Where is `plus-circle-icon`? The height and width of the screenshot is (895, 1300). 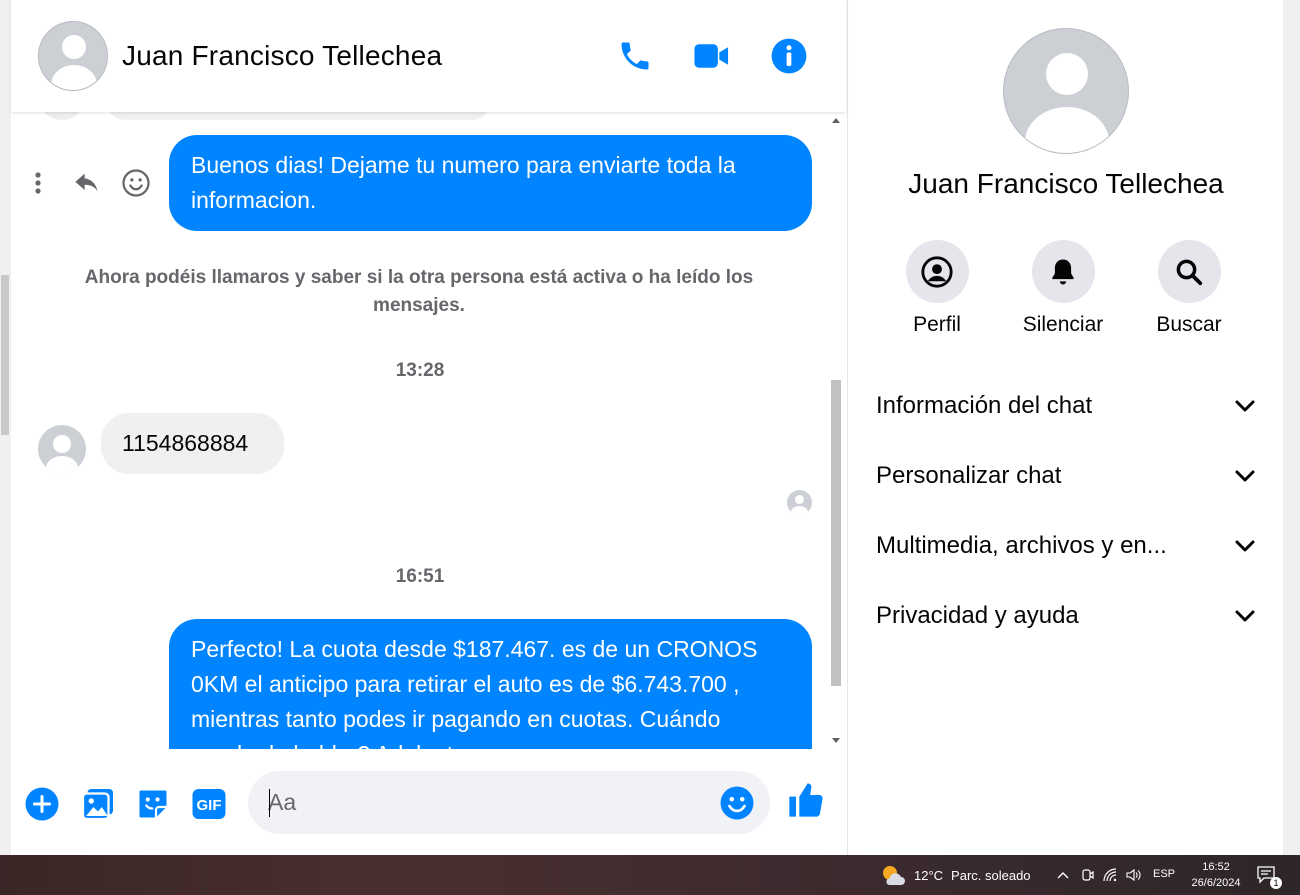
plus-circle-icon is located at coordinates (42, 804).